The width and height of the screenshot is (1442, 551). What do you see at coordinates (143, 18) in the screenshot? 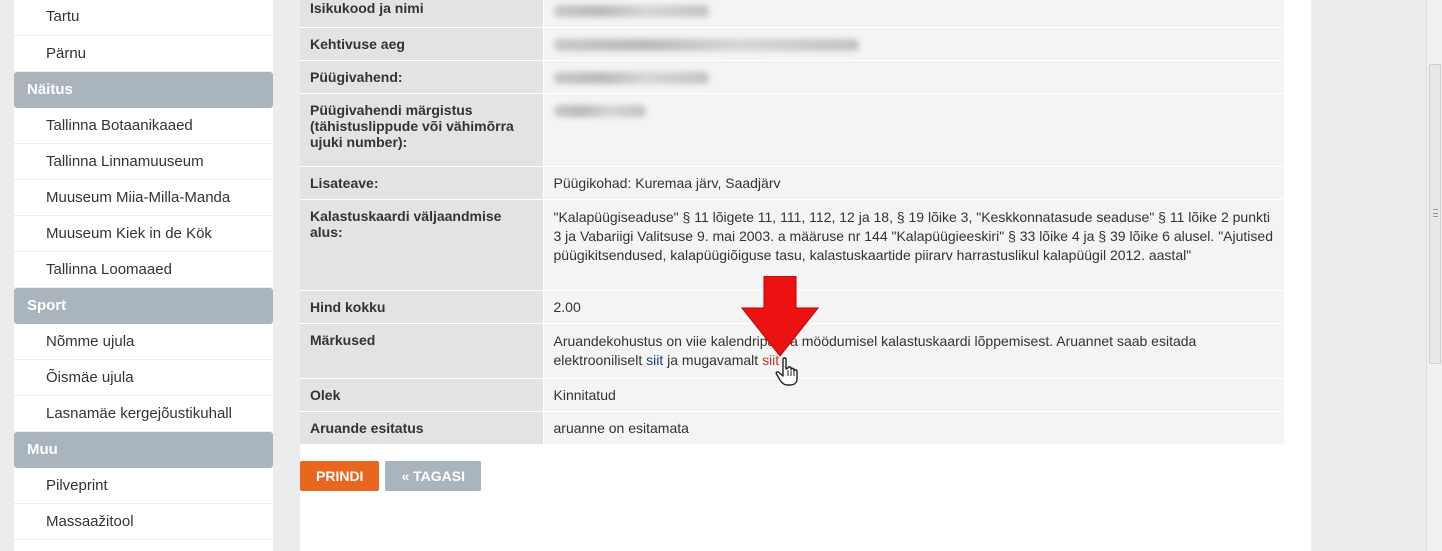
I see `sidebar-item-tartu: Tartu` at bounding box center [143, 18].